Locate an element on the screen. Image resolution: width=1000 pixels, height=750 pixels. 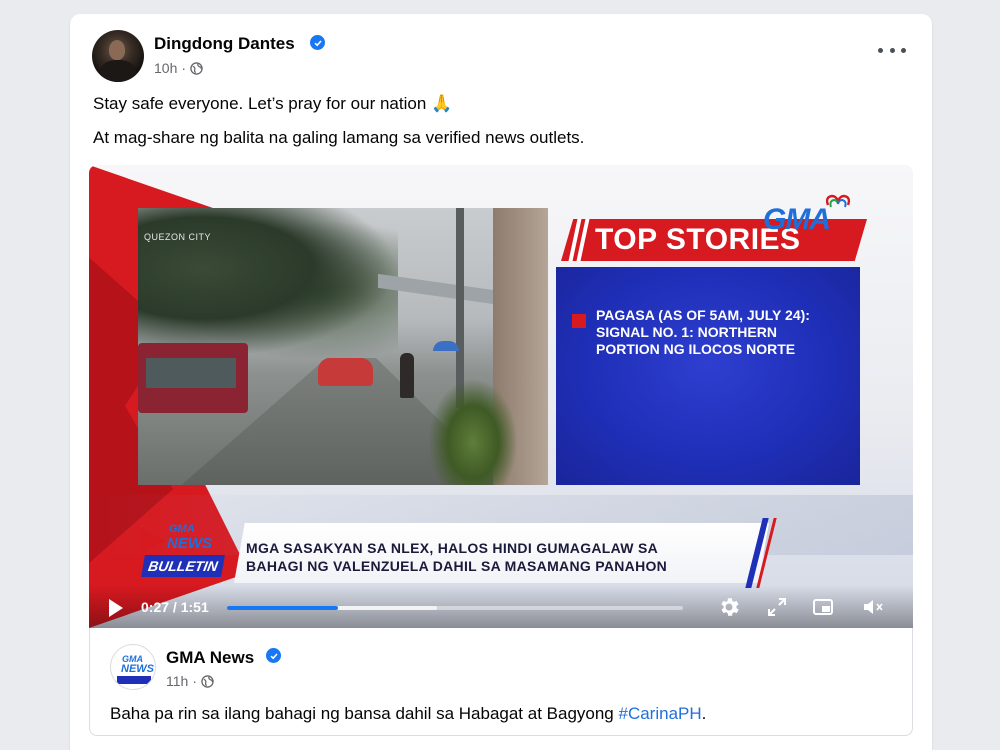
bulletin-logo-news: NEWS is located at coordinates (189, 543).